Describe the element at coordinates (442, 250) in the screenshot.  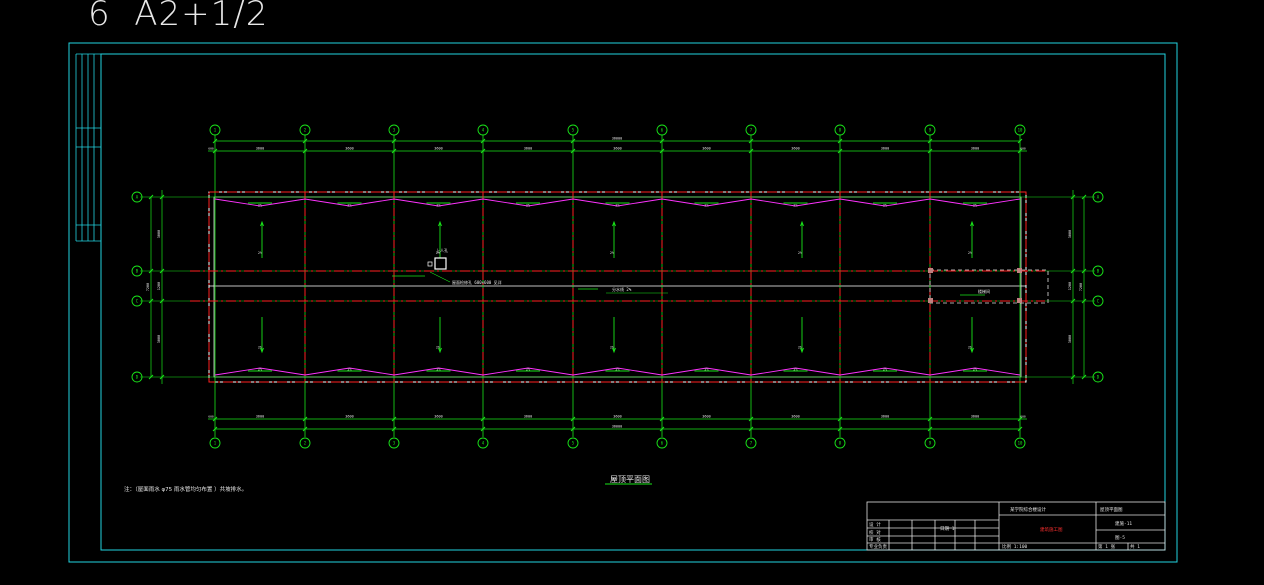
I see `hatch-label: 上人孔` at that location.